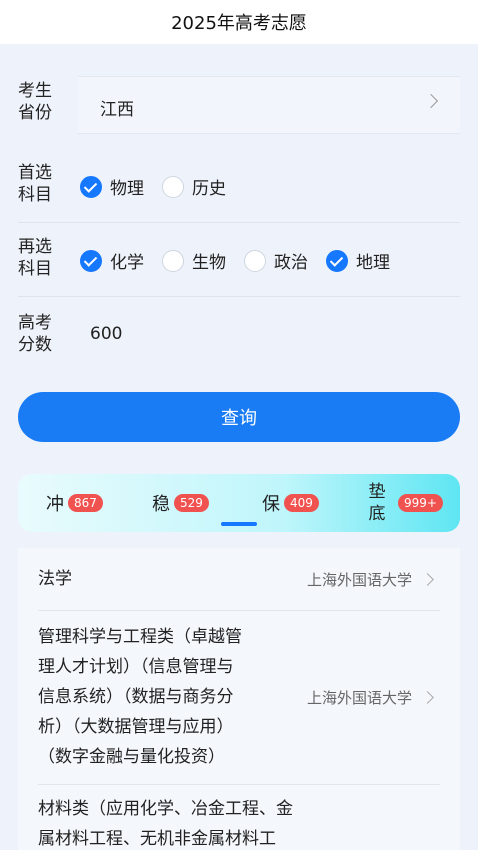  What do you see at coordinates (91, 186) in the screenshot?
I see `checked-radio-icon` at bounding box center [91, 186].